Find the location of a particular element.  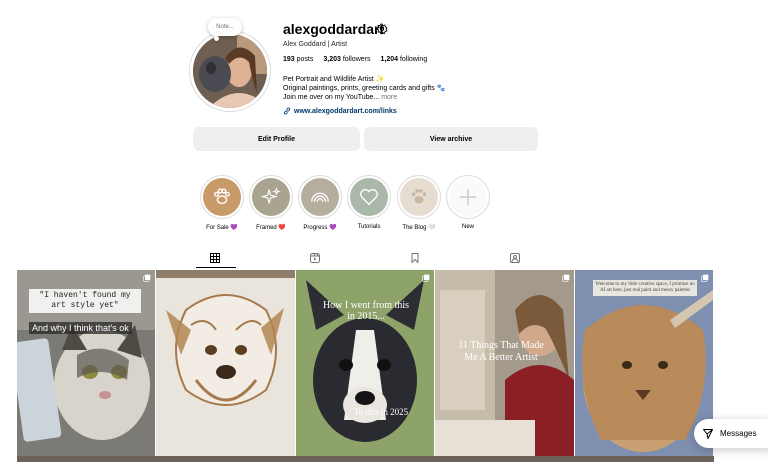

tagged-icon is located at coordinates (515, 258).